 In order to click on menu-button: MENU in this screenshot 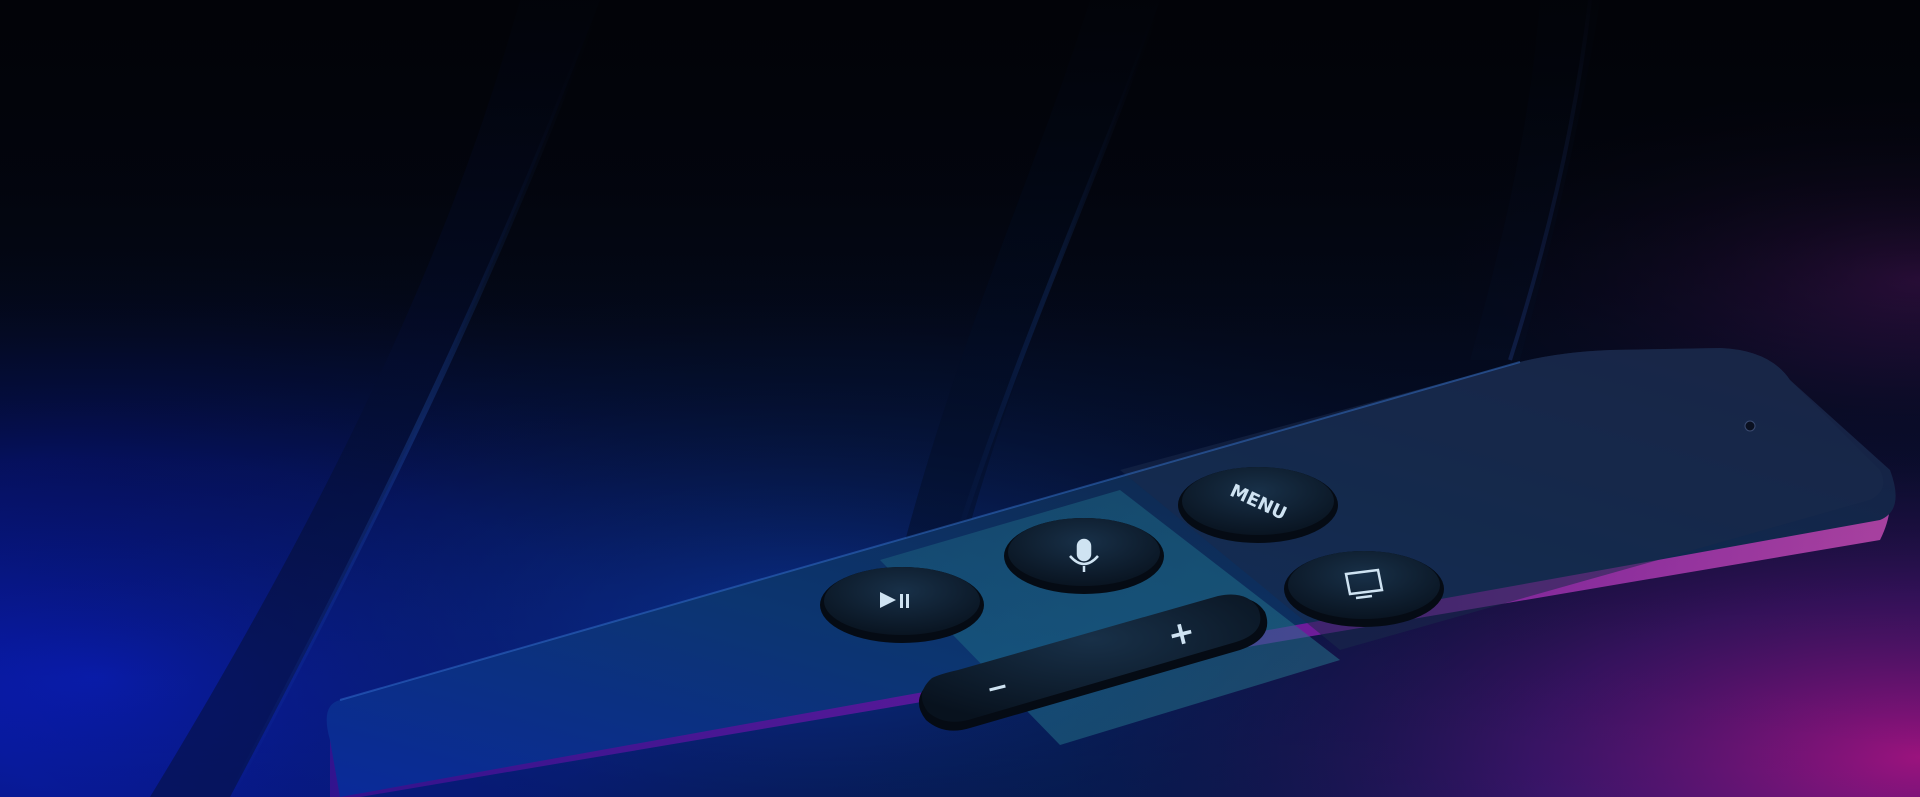, I will do `click(1258, 505)`.